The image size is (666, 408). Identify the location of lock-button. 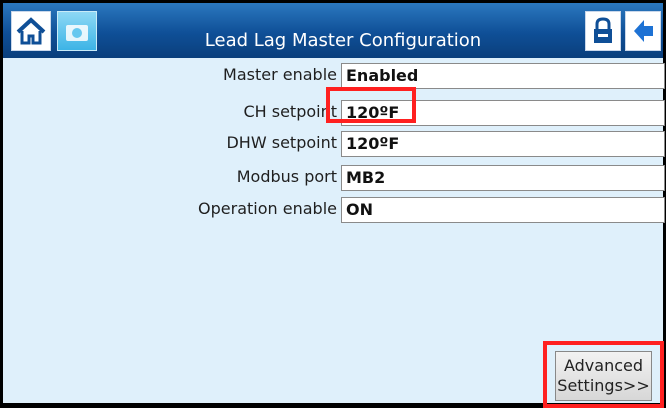
(603, 31).